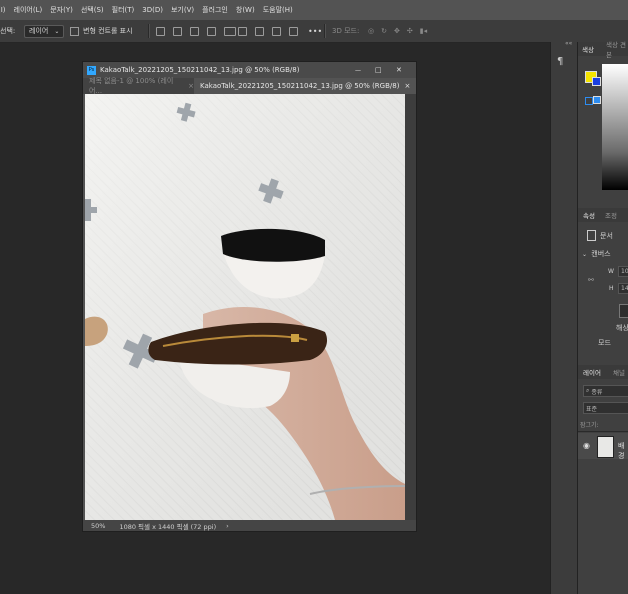 The height and width of the screenshot is (594, 628). What do you see at coordinates (623, 288) in the screenshot?
I see `height-field: 144` at bounding box center [623, 288].